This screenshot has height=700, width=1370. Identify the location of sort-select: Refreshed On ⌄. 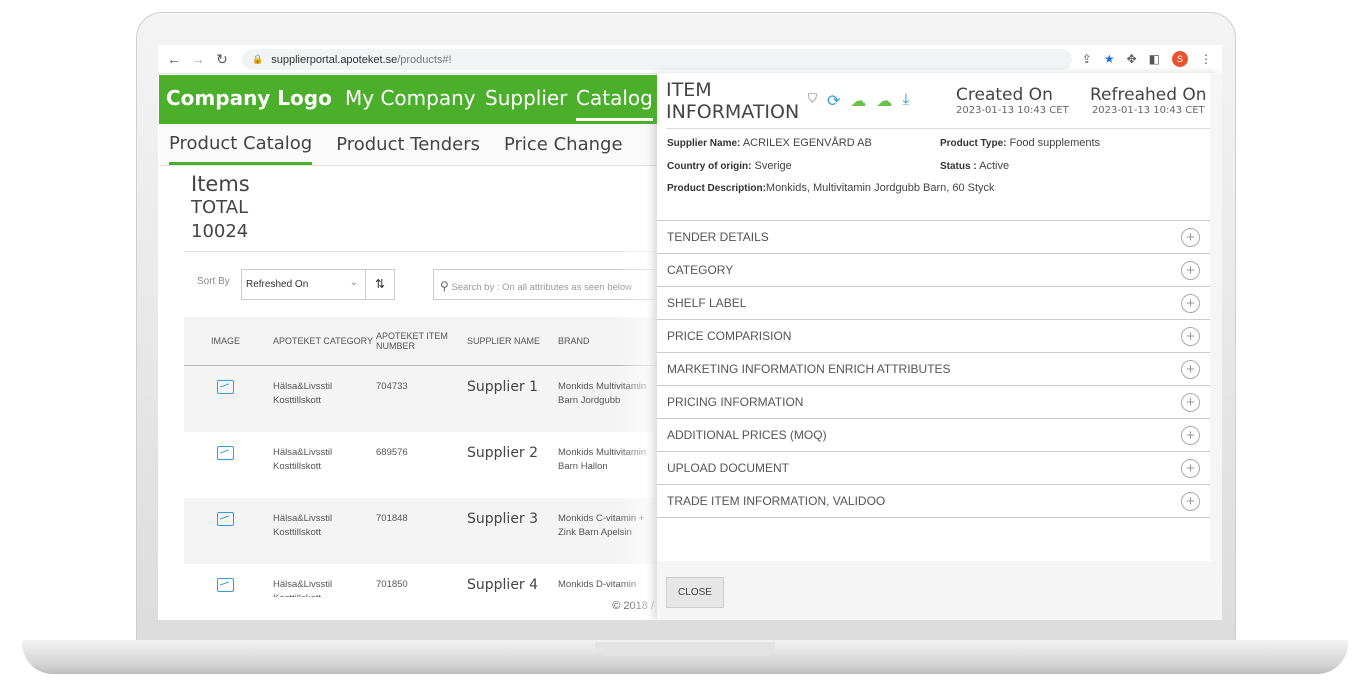
(303, 284).